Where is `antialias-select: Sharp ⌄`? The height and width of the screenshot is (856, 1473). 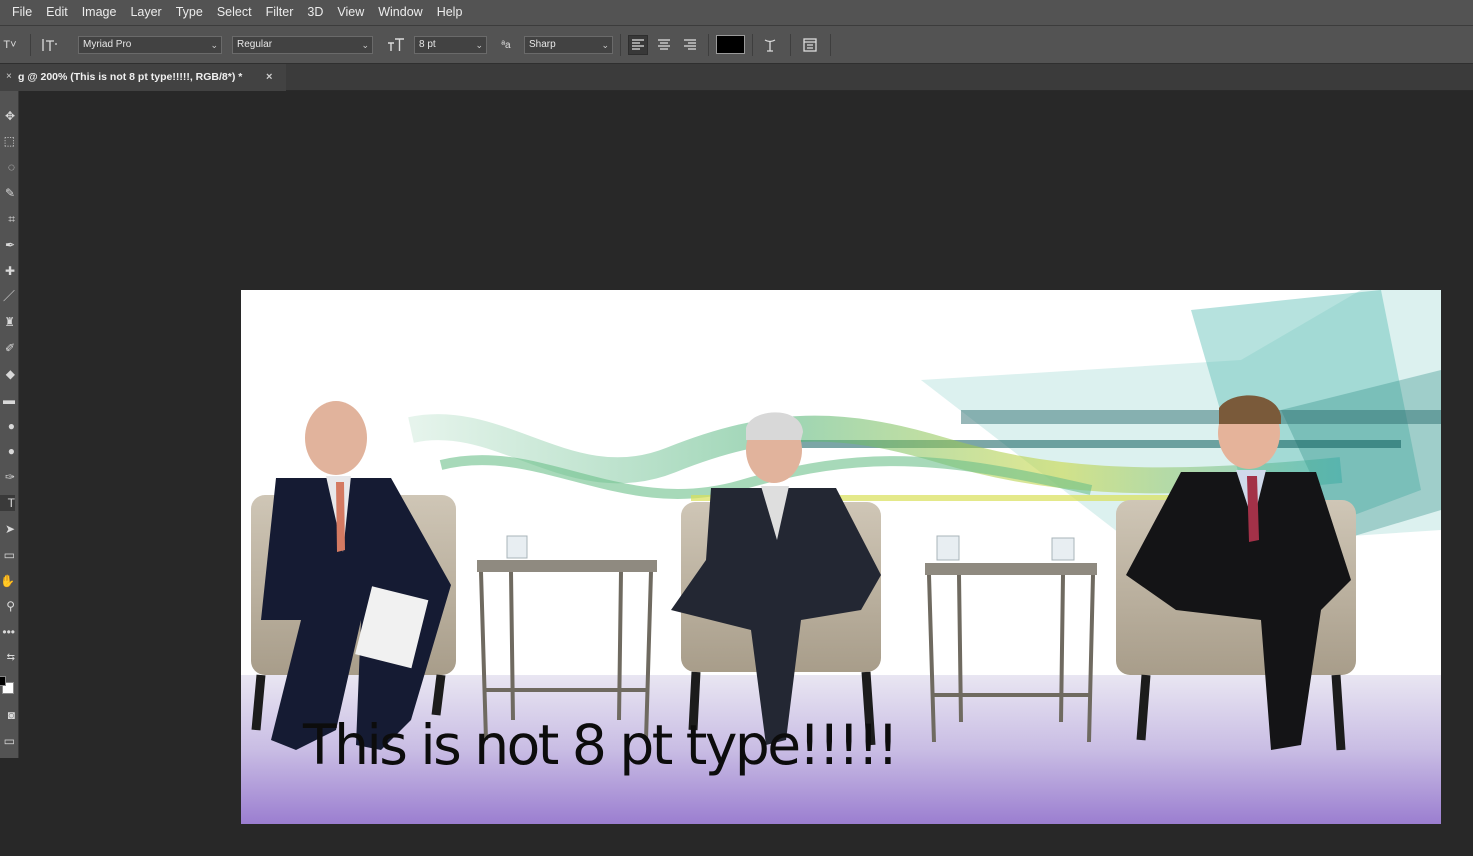
antialias-select: Sharp ⌄ is located at coordinates (568, 45).